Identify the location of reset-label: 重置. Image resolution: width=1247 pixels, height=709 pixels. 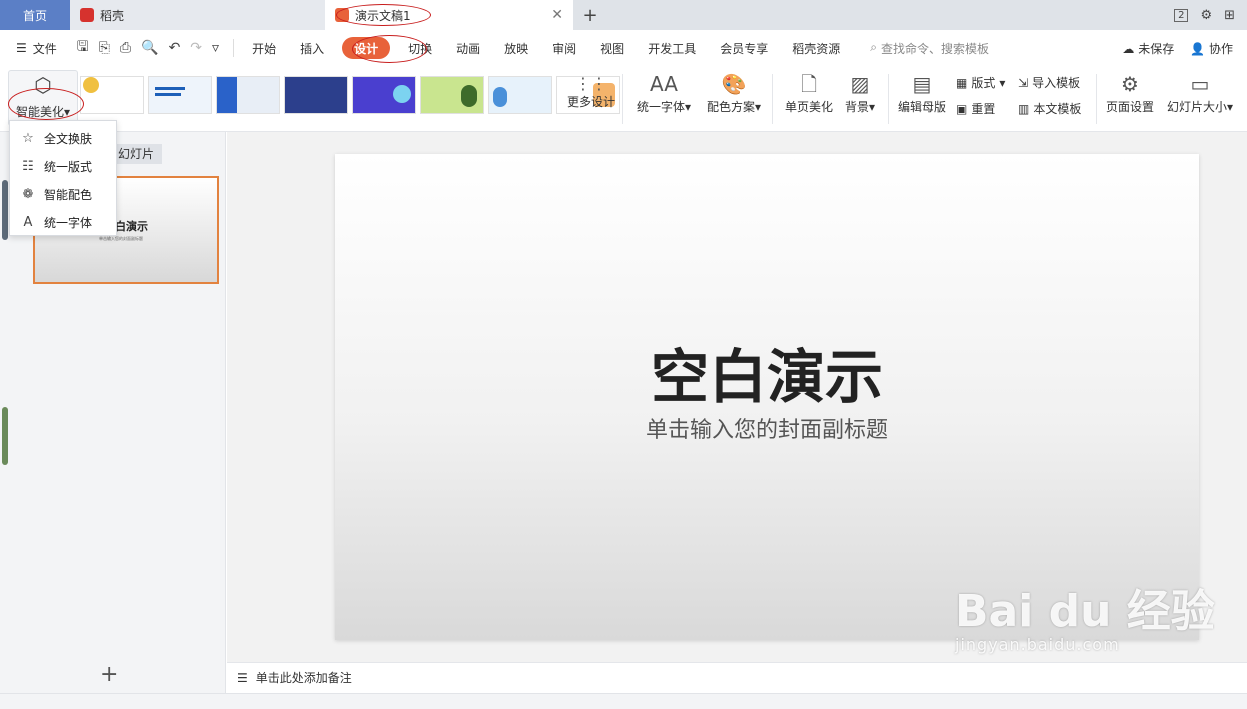
(983, 109).